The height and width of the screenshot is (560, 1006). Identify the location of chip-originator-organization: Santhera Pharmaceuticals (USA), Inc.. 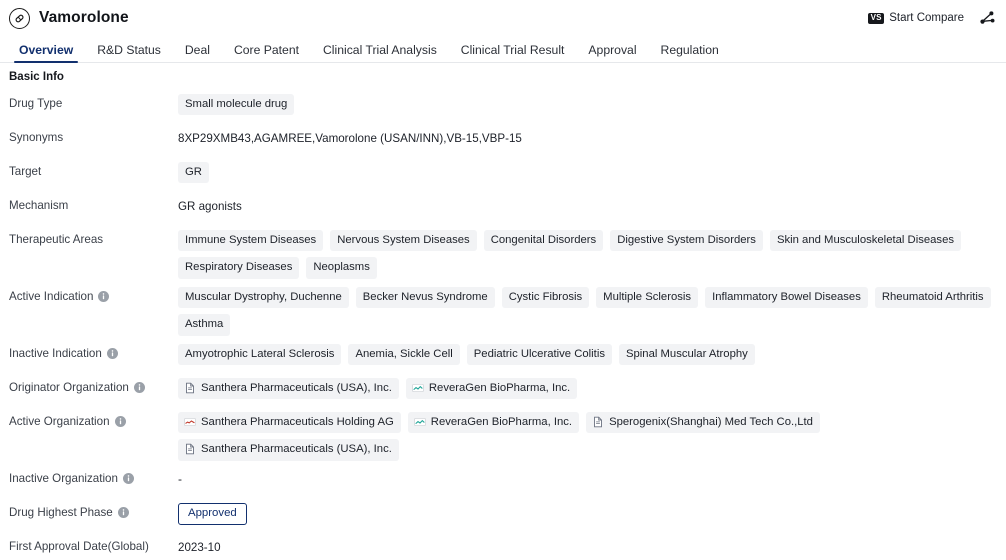
(288, 388).